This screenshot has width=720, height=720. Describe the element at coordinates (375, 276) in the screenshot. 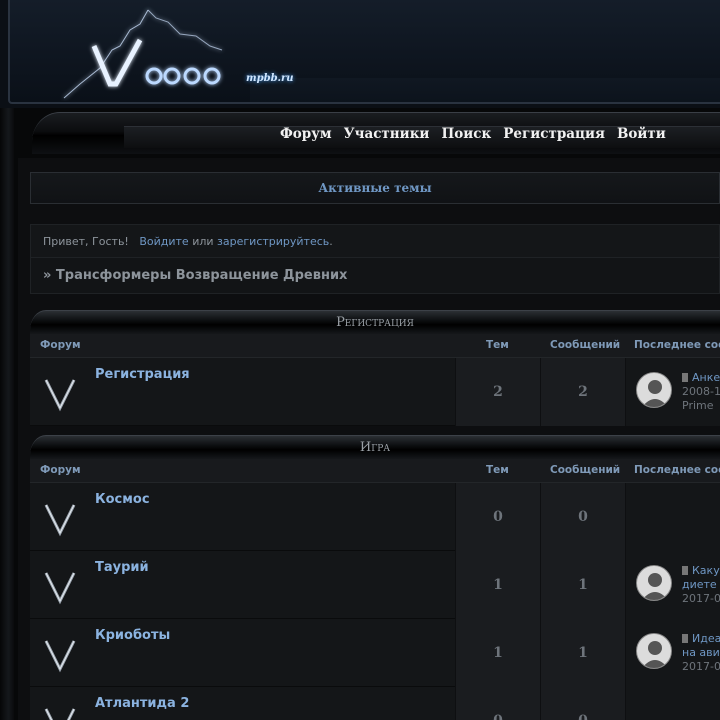

I see `breadcrumb: » Трансформеры Возвращение Древних` at that location.